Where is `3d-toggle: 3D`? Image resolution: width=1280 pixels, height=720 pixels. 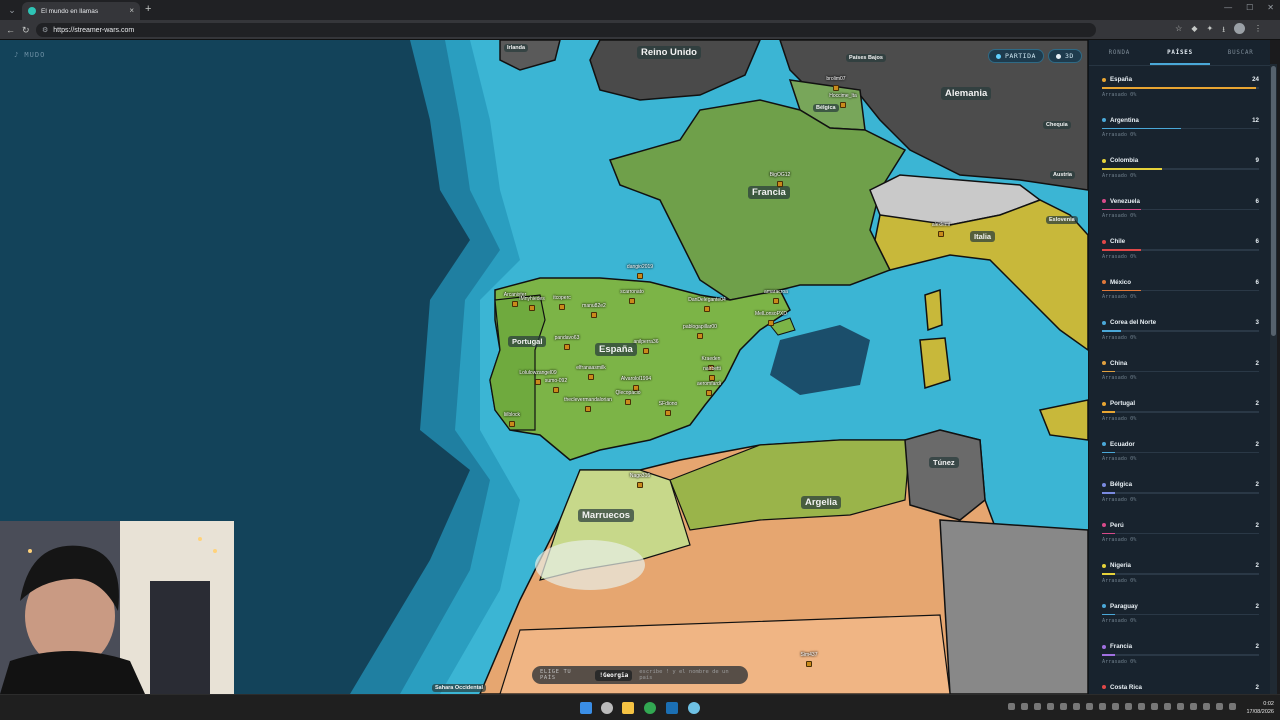
3d-toggle: 3D is located at coordinates (1065, 56).